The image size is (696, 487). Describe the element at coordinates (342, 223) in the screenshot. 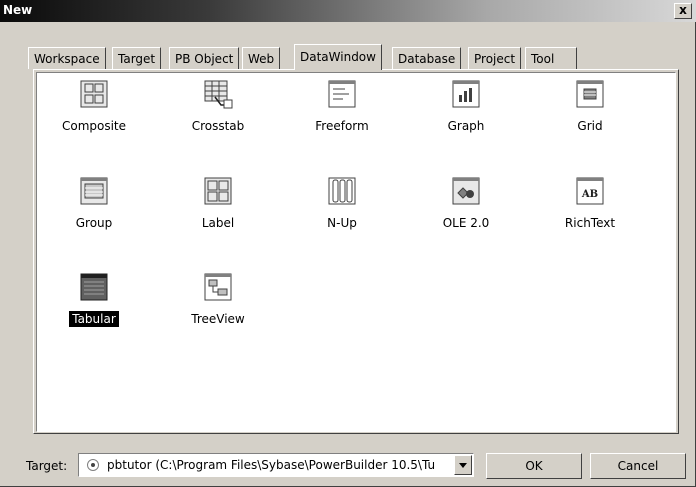

I see `item-label: N-Up` at that location.